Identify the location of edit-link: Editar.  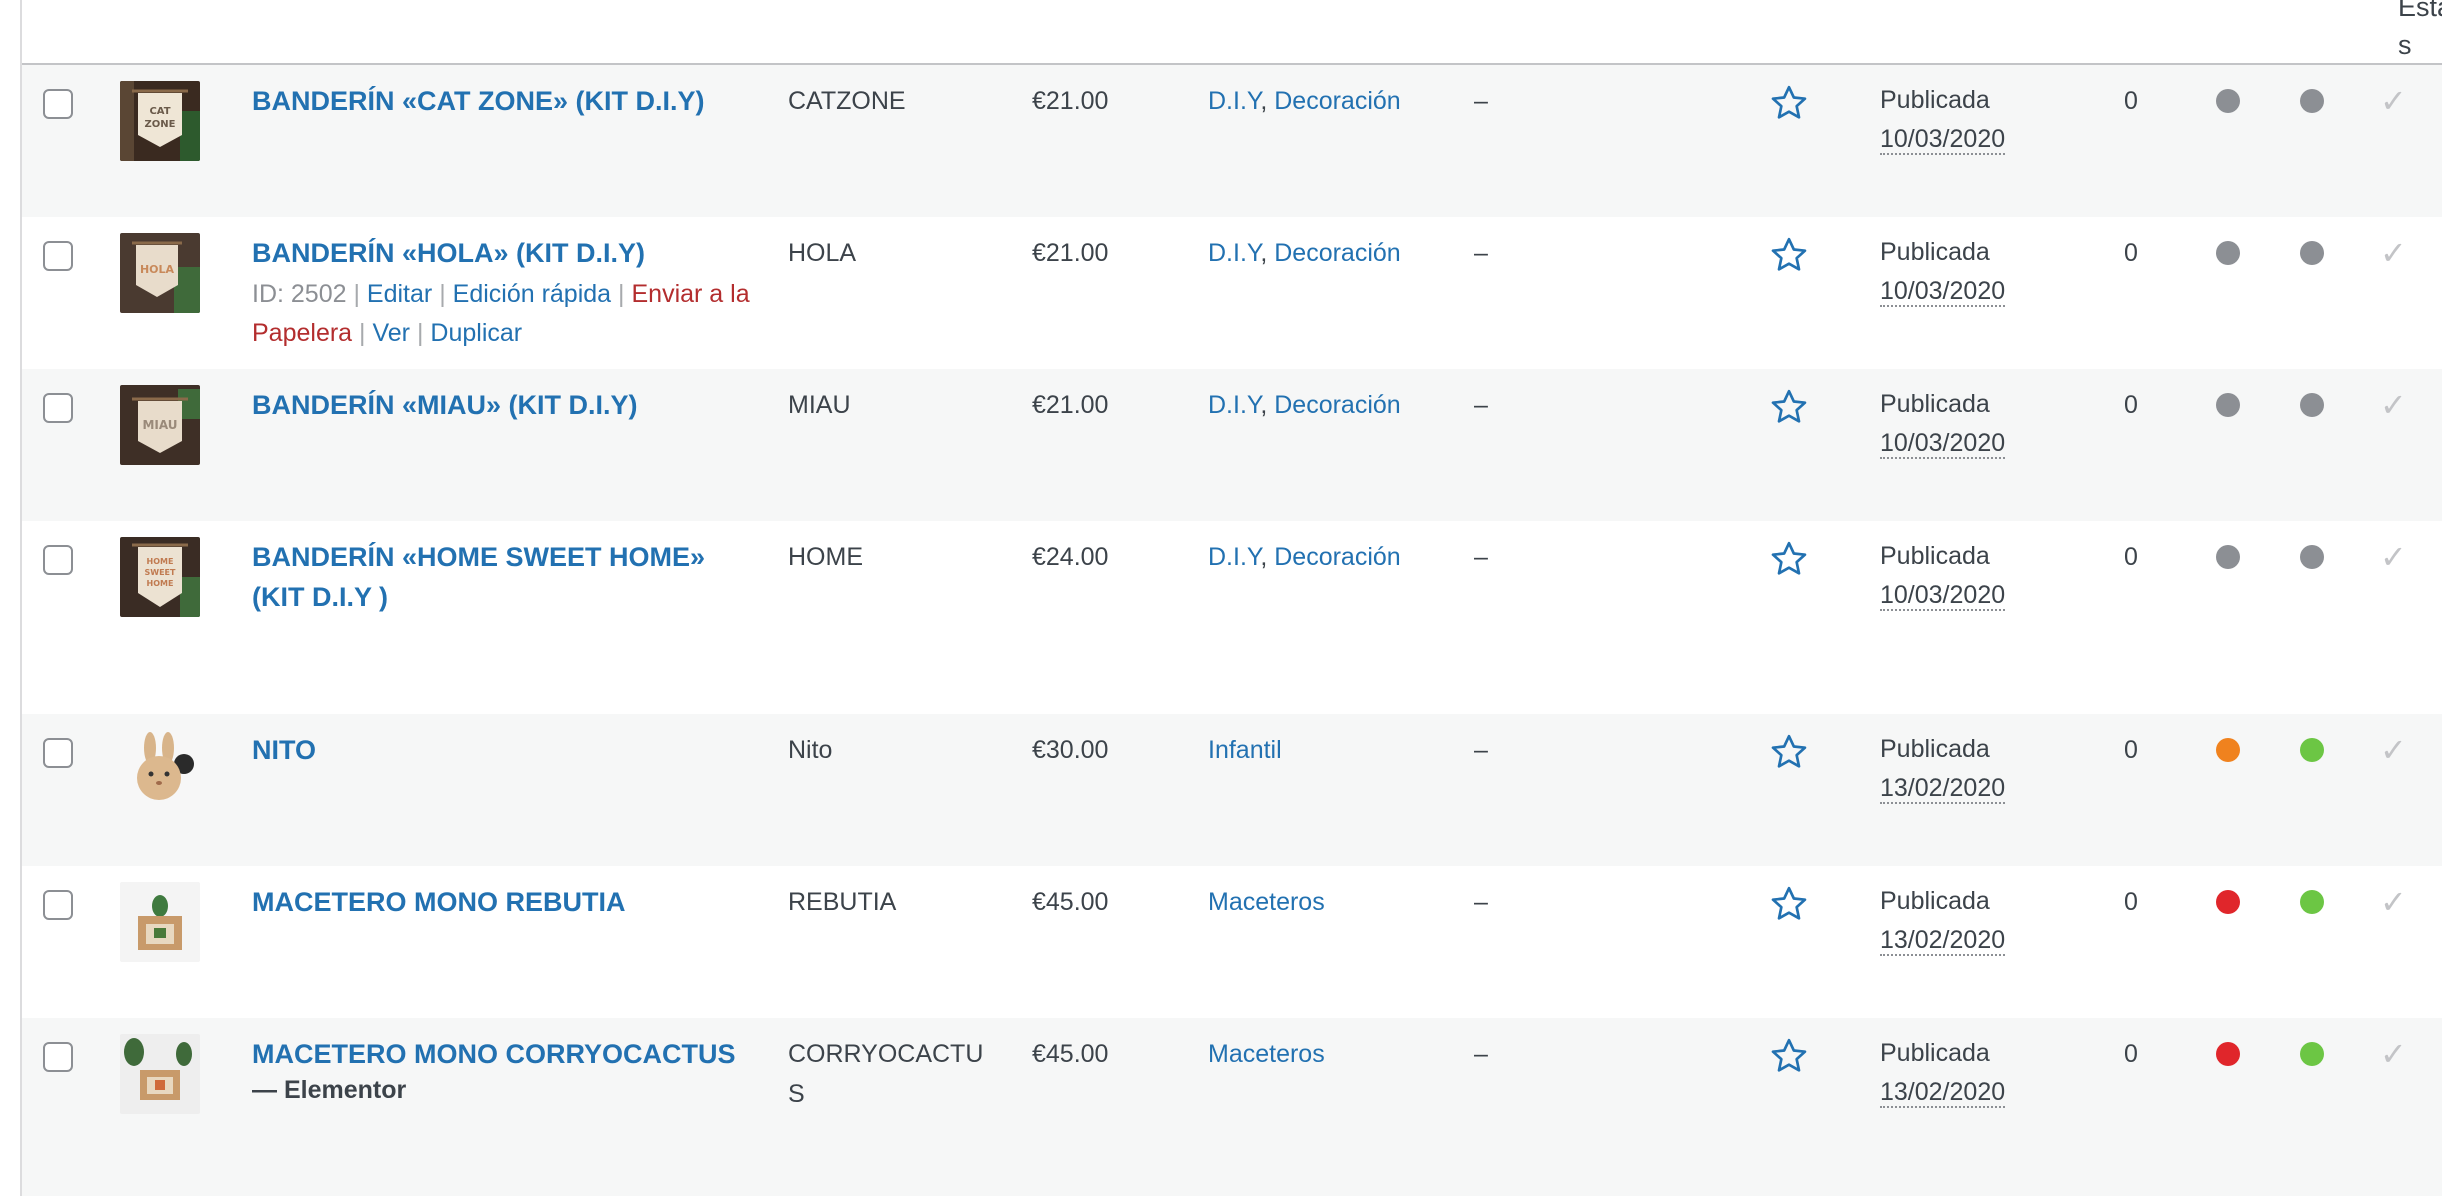
(399, 294).